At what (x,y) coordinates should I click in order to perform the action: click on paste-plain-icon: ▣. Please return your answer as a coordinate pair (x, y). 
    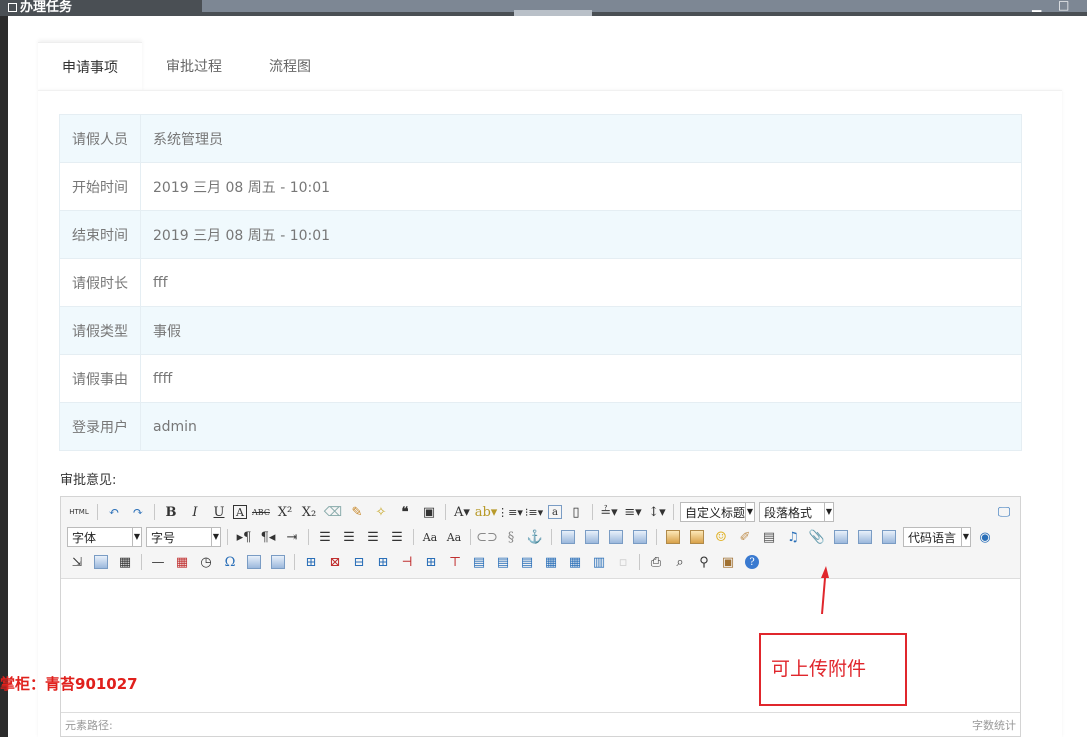
    Looking at the image, I should click on (429, 512).